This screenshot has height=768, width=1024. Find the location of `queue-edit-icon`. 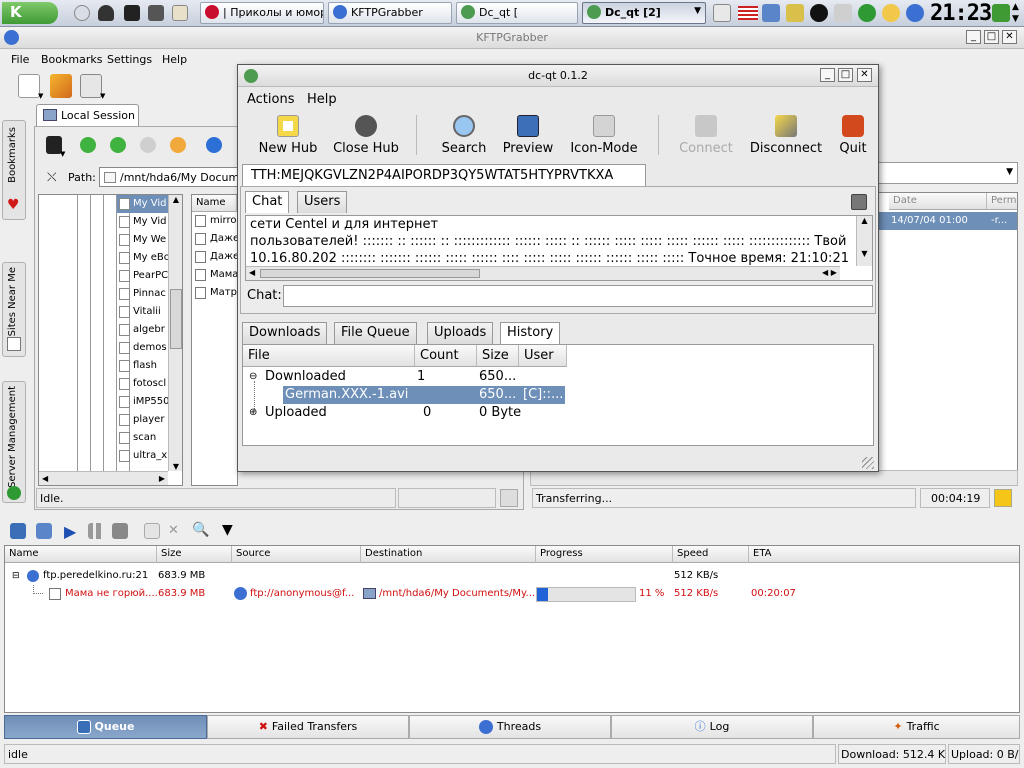

queue-edit-icon is located at coordinates (44, 531).